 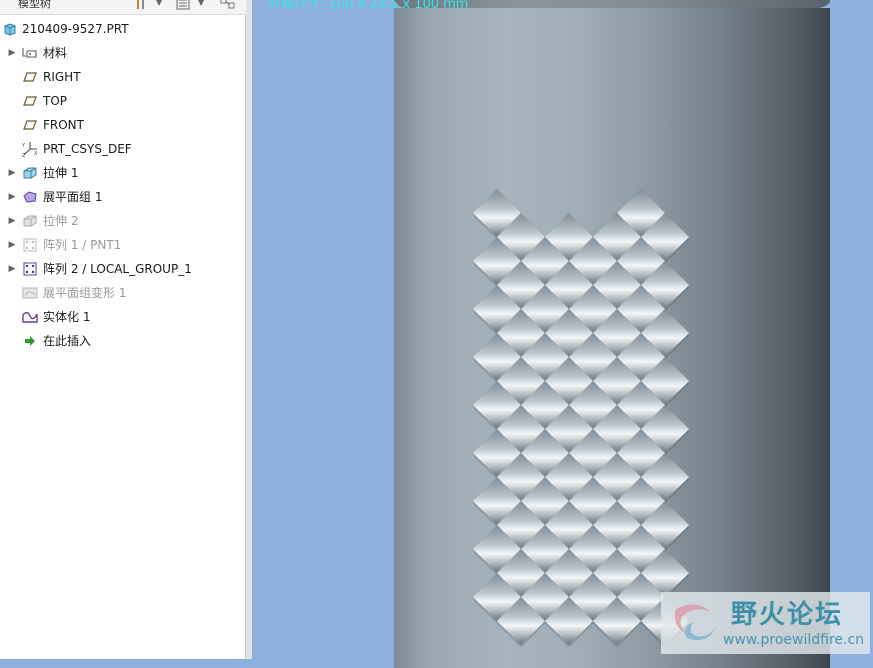 I want to click on tree-item-insert-here: 在此插入, so click(x=123, y=341).